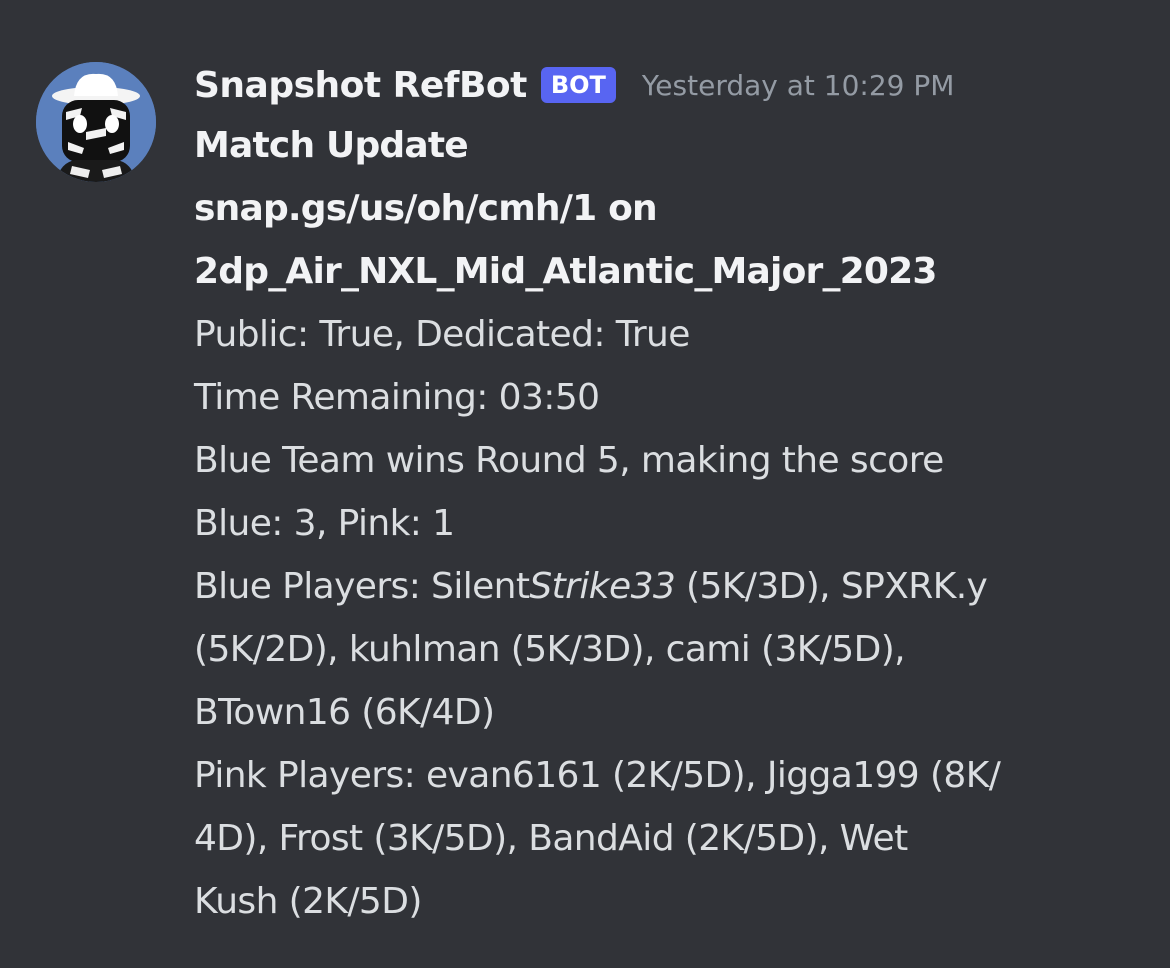 The image size is (1170, 968). What do you see at coordinates (798, 85) in the screenshot?
I see `message-timestamp: Yesterday at 10:29 PM` at bounding box center [798, 85].